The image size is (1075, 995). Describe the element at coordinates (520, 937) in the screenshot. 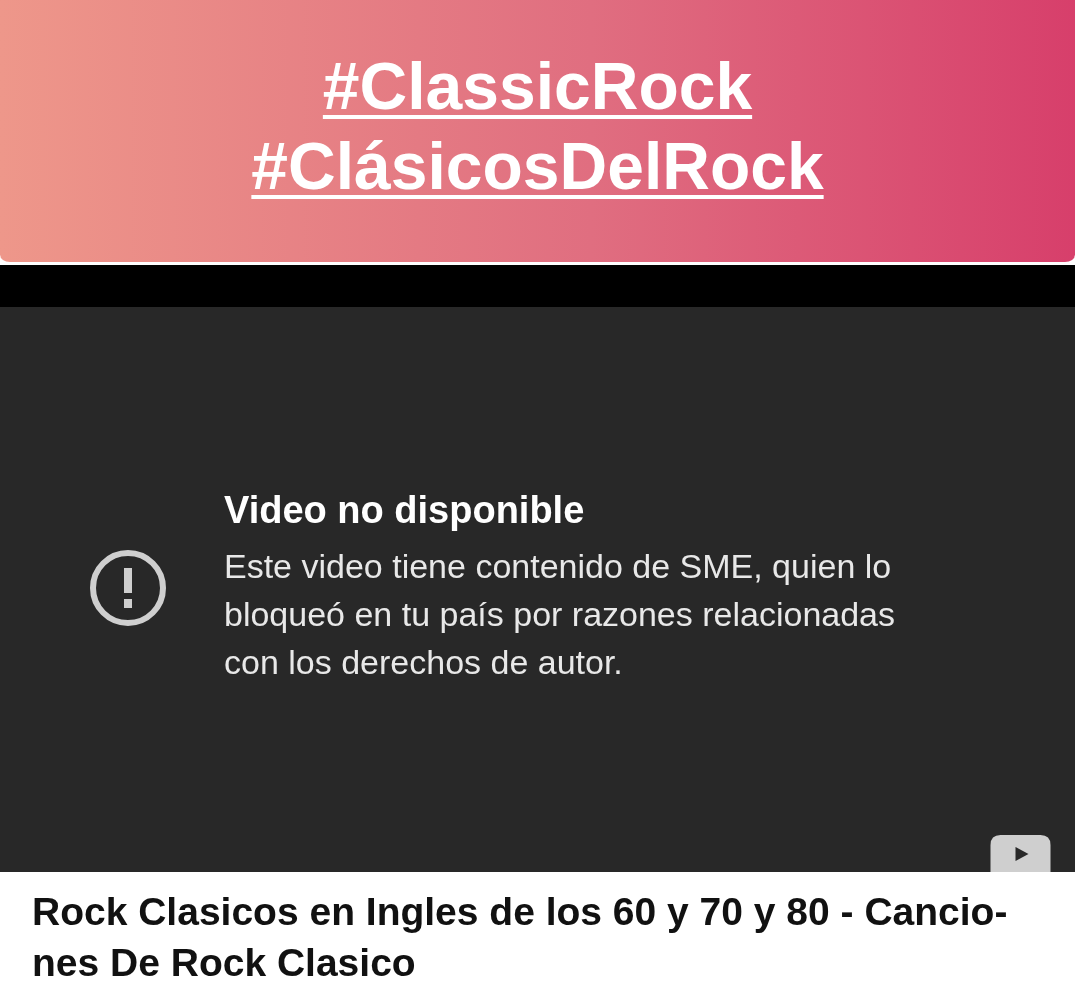

I see `video-title: Rock Clasicos en Ingles de los 60 y 70 y 80 - Cancio- nes De Rock Clasico` at that location.